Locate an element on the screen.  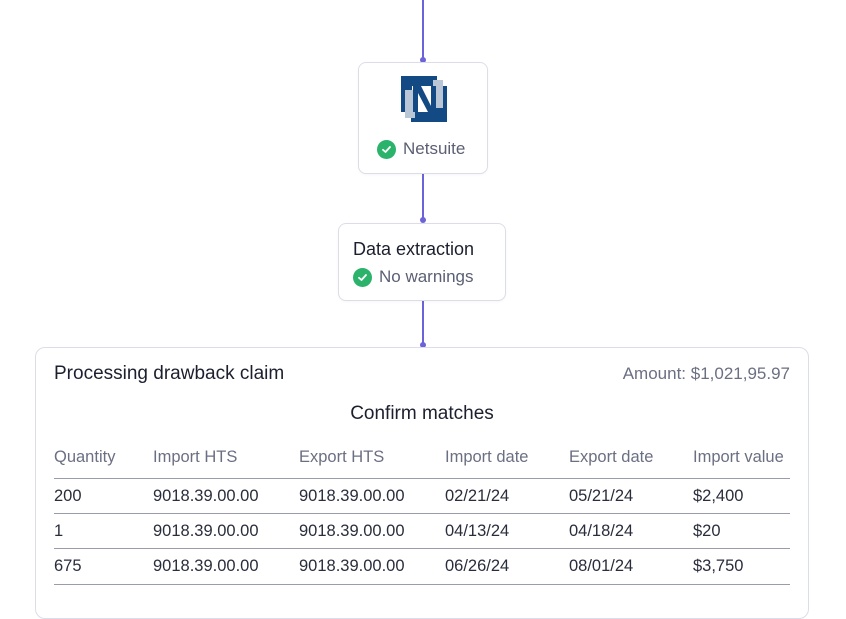
column-header-quantity: Quantity is located at coordinates (85, 457).